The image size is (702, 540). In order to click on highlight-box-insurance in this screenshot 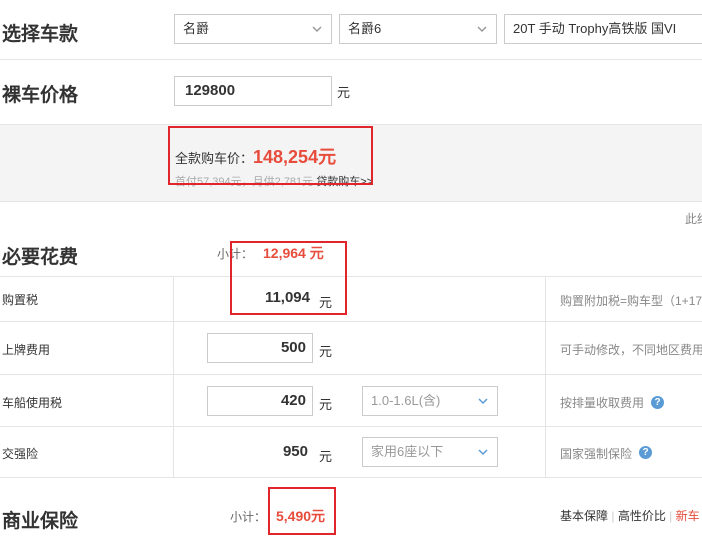, I will do `click(302, 511)`.